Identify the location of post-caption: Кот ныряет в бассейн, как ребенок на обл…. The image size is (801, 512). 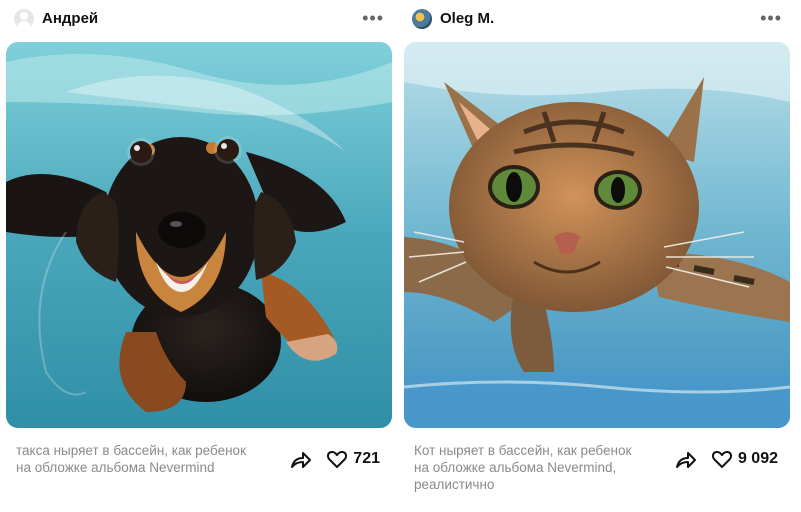
(523, 467).